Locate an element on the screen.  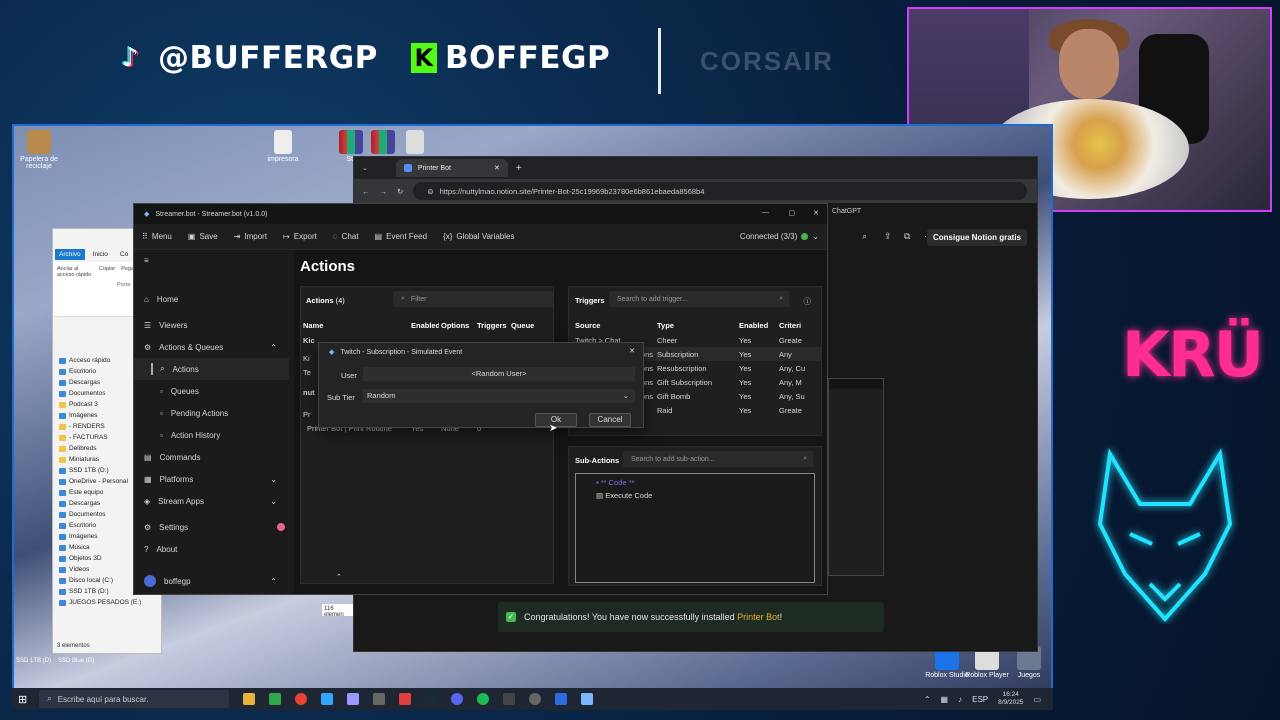
clock: 16:24 8/9/2025 is located at coordinates (1010, 699).